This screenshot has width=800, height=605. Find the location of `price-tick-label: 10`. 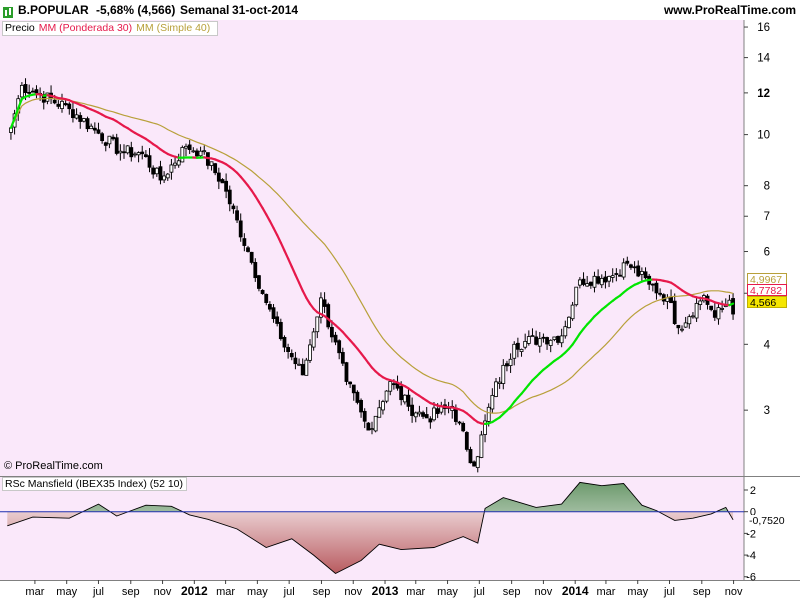

price-tick-label: 10 is located at coordinates (763, 136).